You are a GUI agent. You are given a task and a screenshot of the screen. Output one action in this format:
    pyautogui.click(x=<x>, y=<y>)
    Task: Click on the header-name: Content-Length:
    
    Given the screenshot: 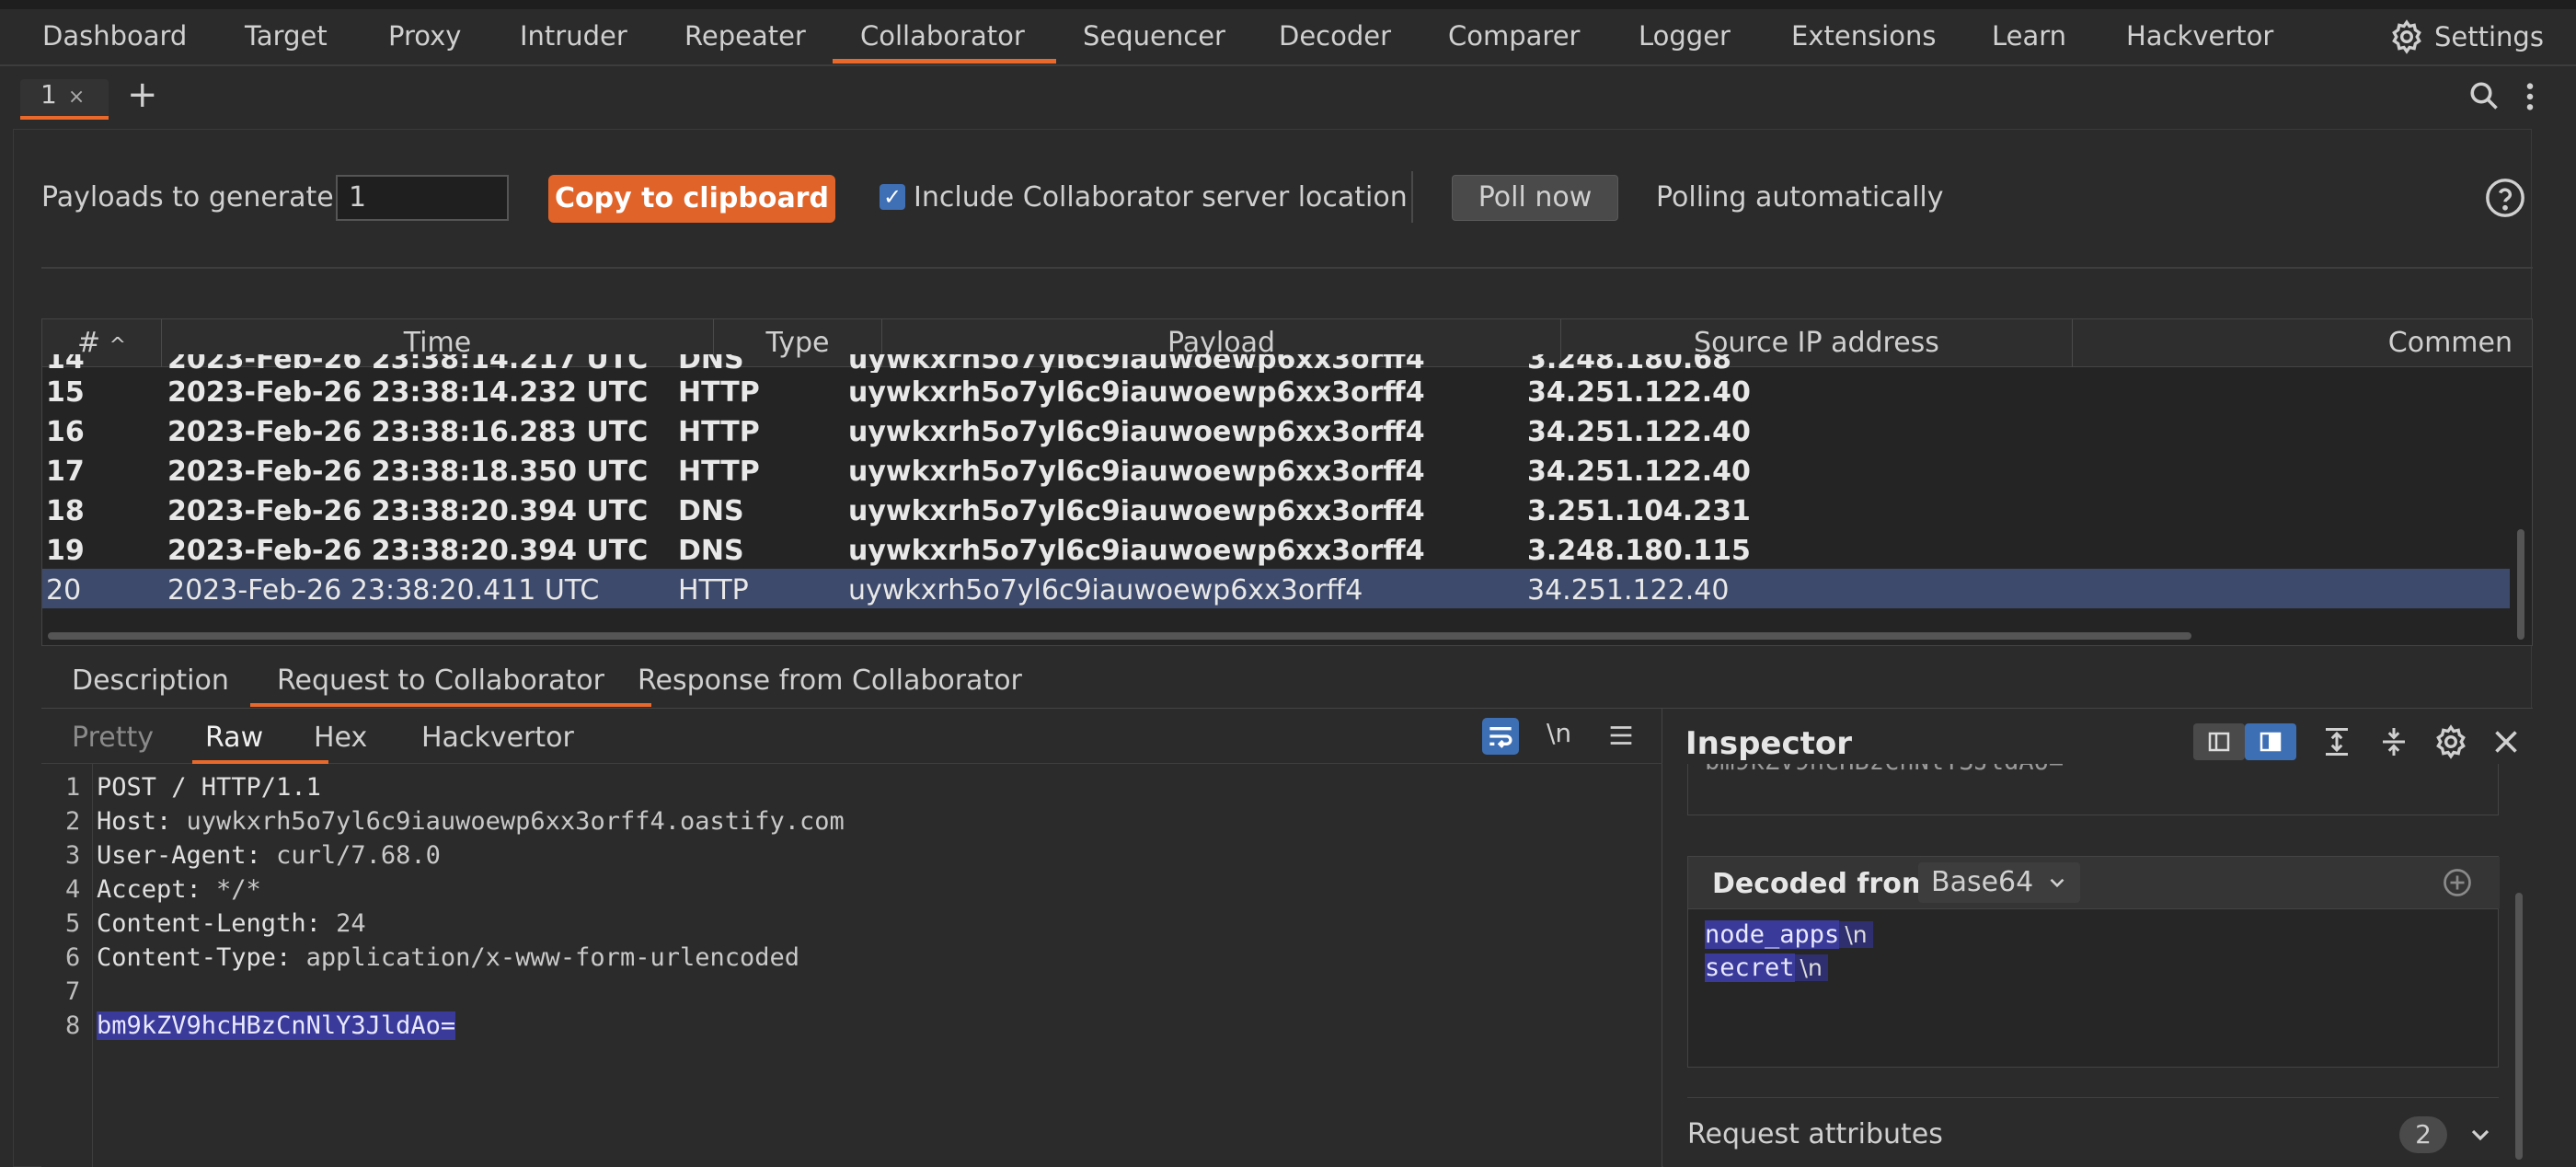 What is the action you would take?
    pyautogui.click(x=217, y=923)
    